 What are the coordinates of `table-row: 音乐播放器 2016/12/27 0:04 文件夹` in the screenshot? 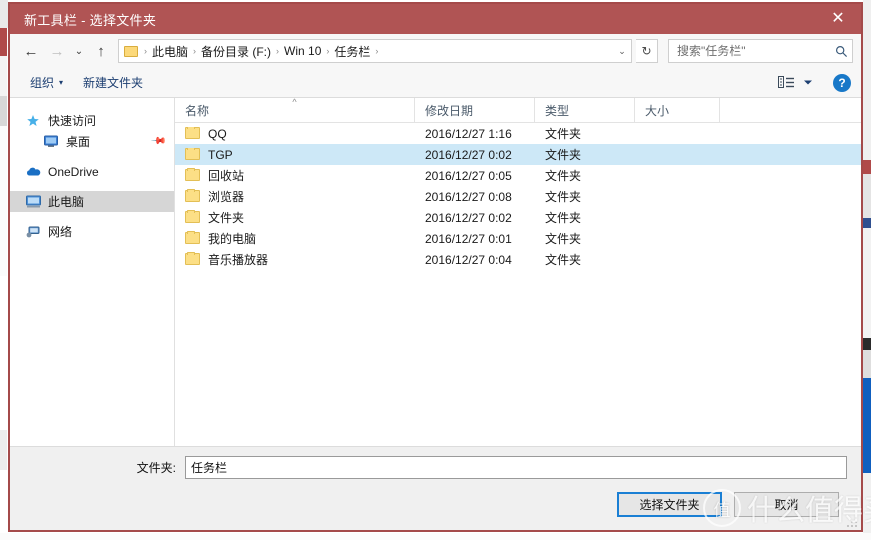 It's located at (518, 259).